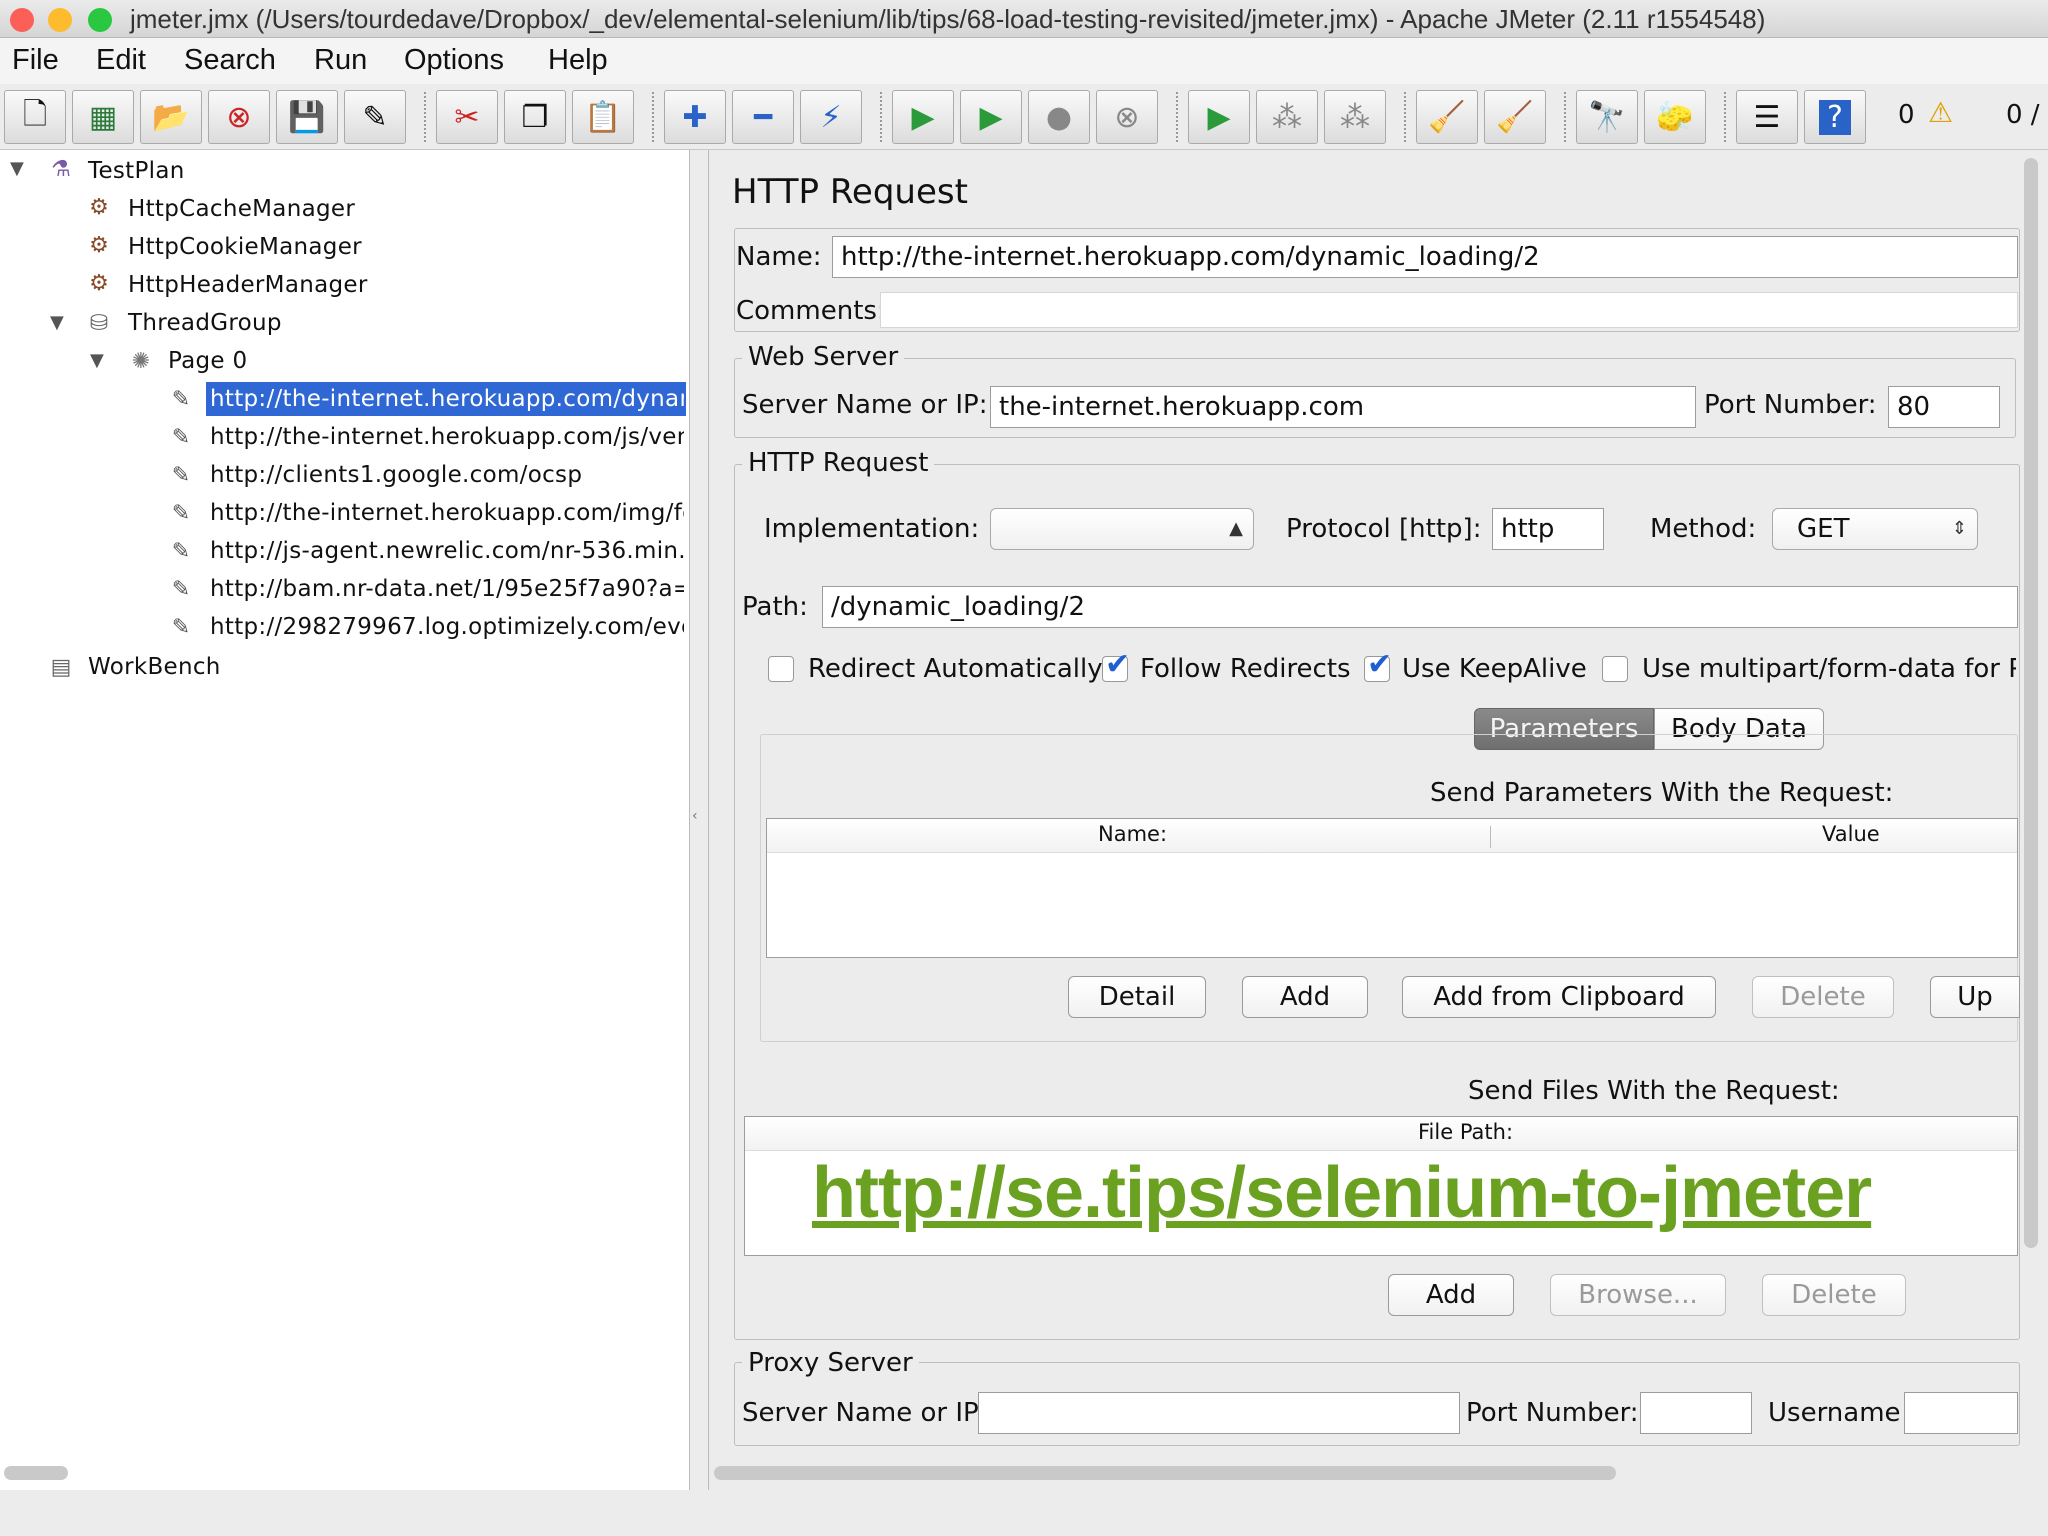 Image resolution: width=2048 pixels, height=1536 pixels. Describe the element at coordinates (1378, 664) in the screenshot. I see `use-keepalive-checkbox` at that location.